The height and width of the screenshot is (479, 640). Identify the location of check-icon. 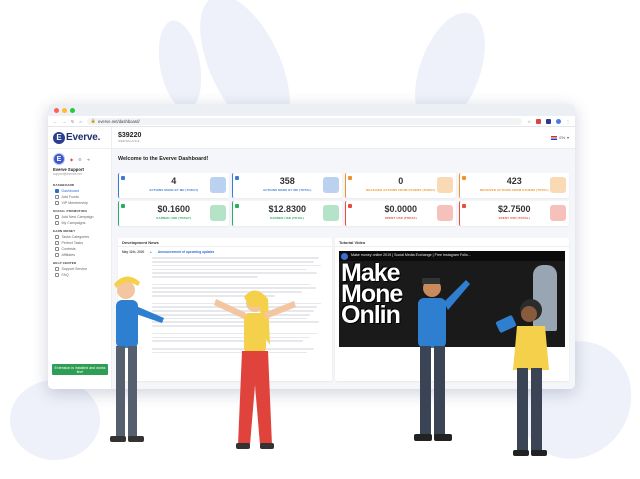
(57, 243).